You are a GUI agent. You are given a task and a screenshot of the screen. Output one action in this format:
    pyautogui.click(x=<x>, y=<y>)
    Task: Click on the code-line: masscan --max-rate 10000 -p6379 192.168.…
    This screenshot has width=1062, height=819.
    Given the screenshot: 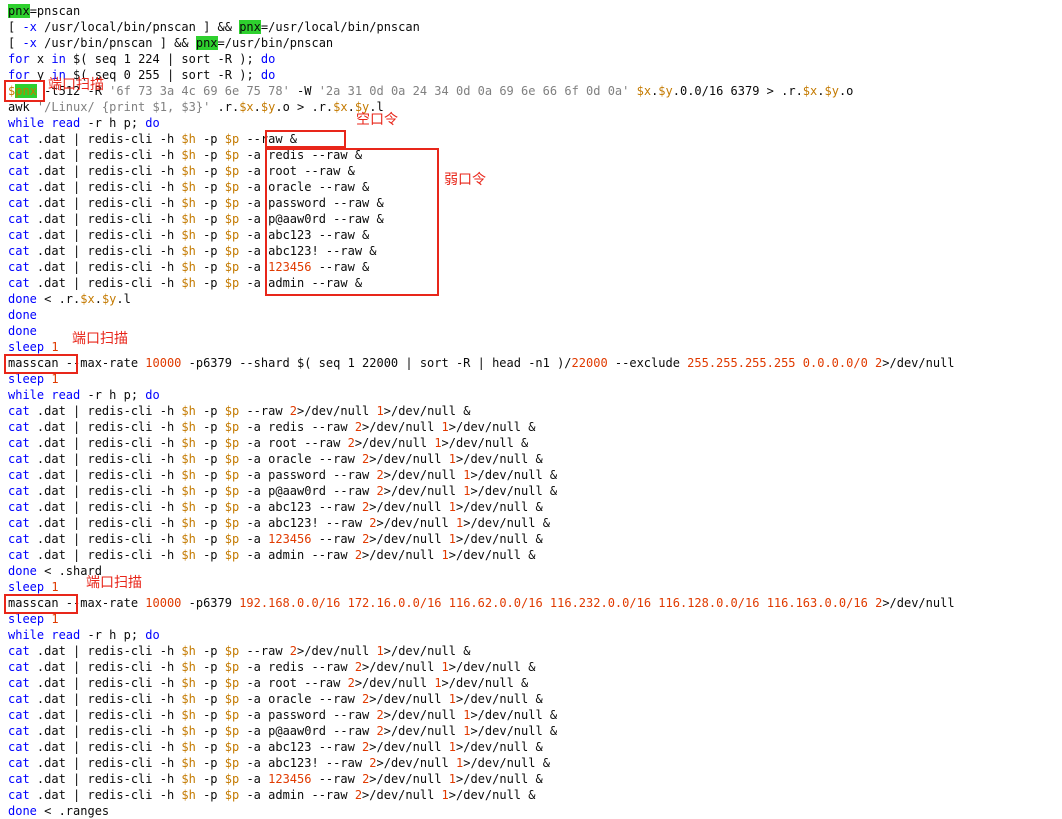 What is the action you would take?
    pyautogui.click(x=481, y=603)
    